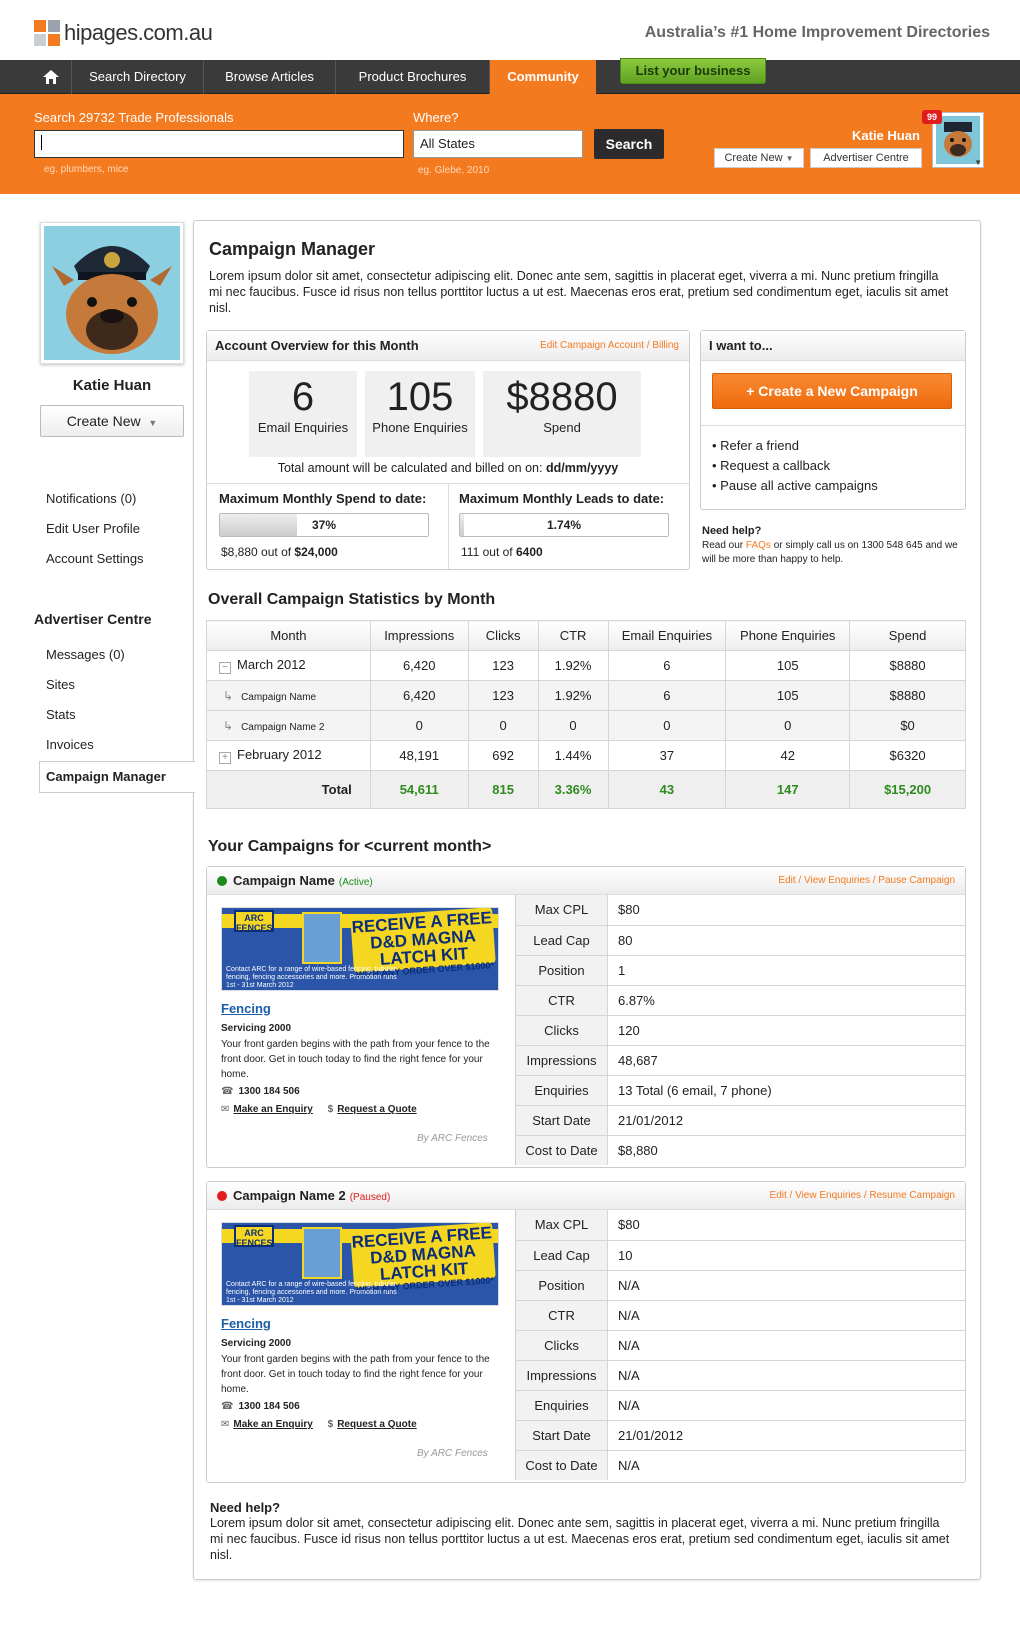 Image resolution: width=1020 pixels, height=1648 pixels. Describe the element at coordinates (543, 77) in the screenshot. I see `nav-community: Community` at that location.